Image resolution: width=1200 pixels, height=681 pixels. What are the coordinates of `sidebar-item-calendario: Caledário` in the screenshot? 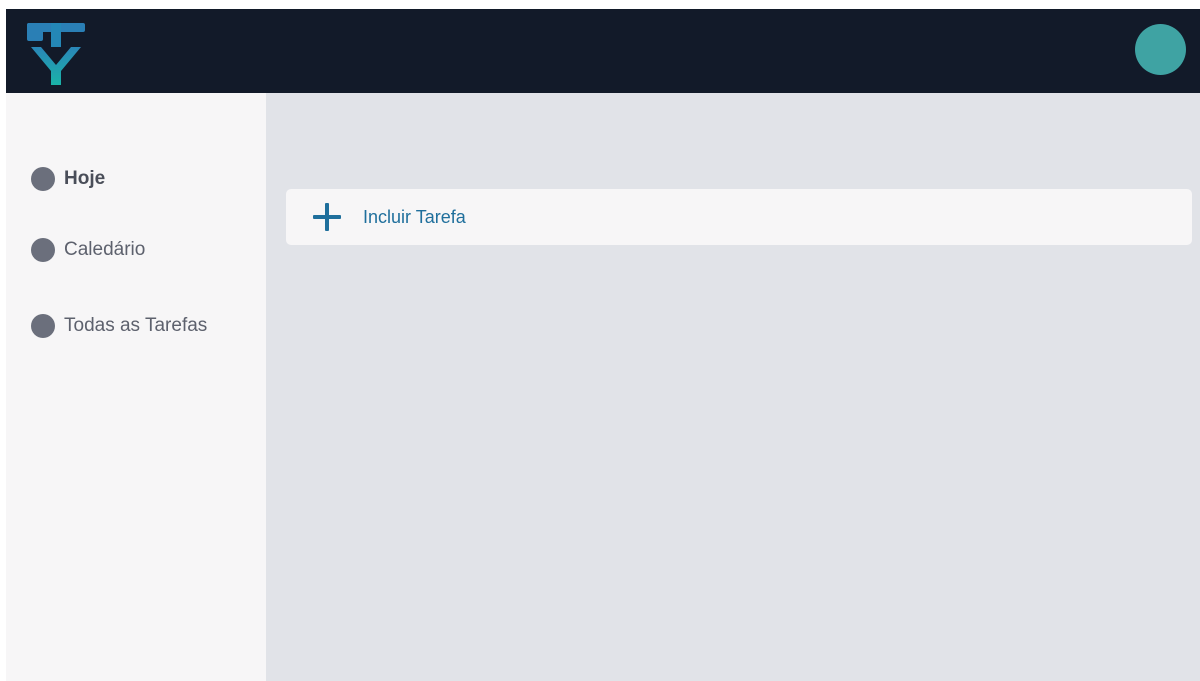 It's located at (88, 250).